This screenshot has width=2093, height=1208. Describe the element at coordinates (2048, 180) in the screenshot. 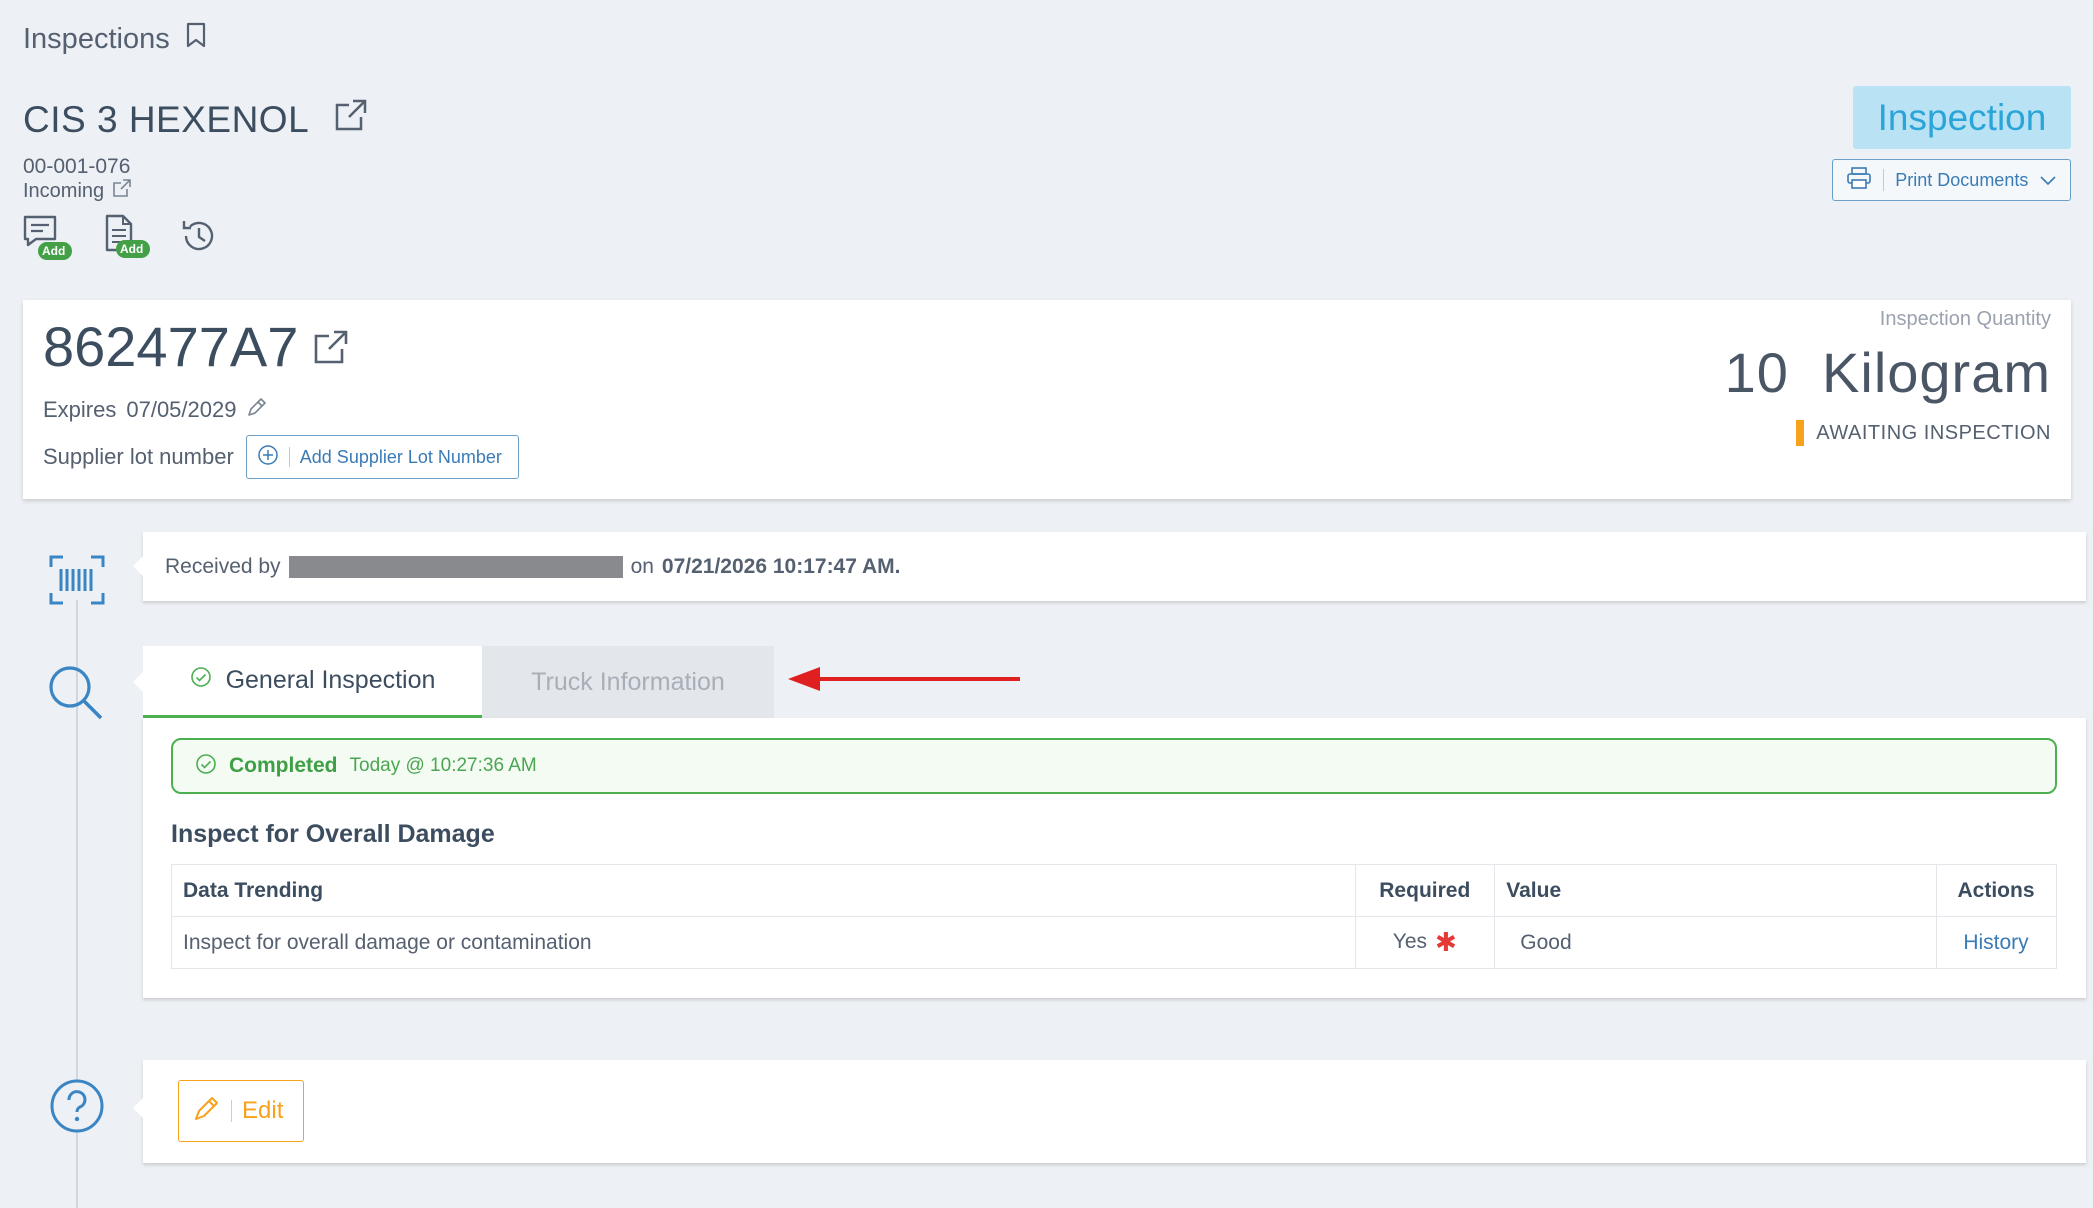

I see `chevron-down-icon` at that location.